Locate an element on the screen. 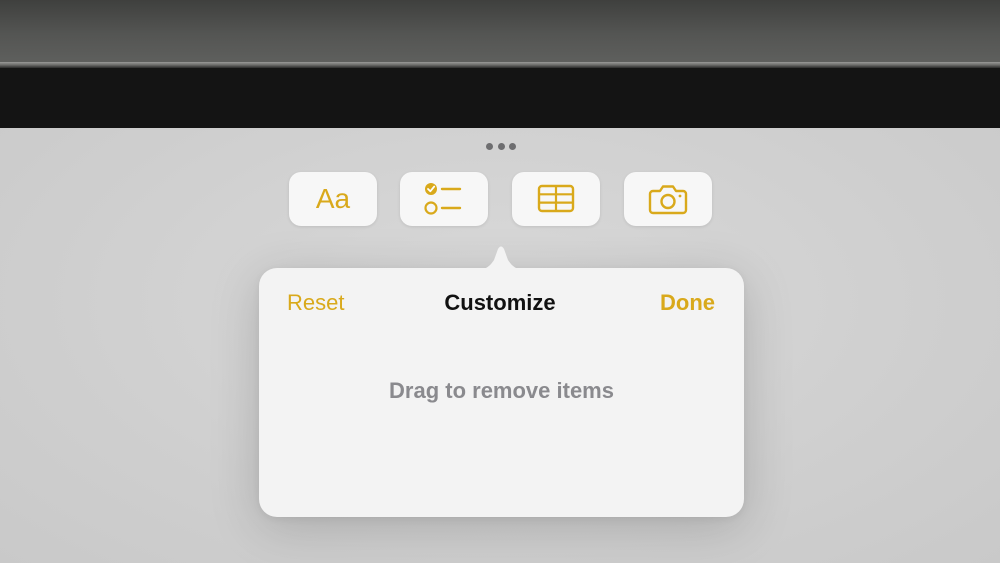  table-button is located at coordinates (556, 199).